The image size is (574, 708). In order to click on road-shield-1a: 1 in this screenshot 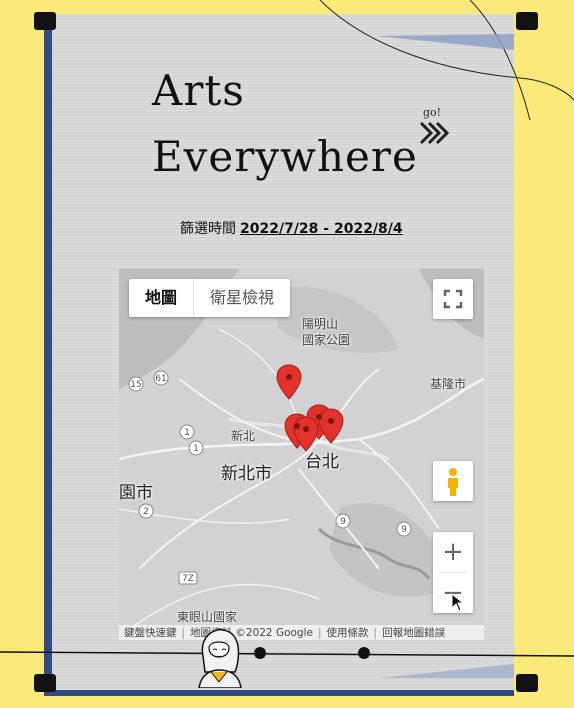, I will do `click(187, 433)`.